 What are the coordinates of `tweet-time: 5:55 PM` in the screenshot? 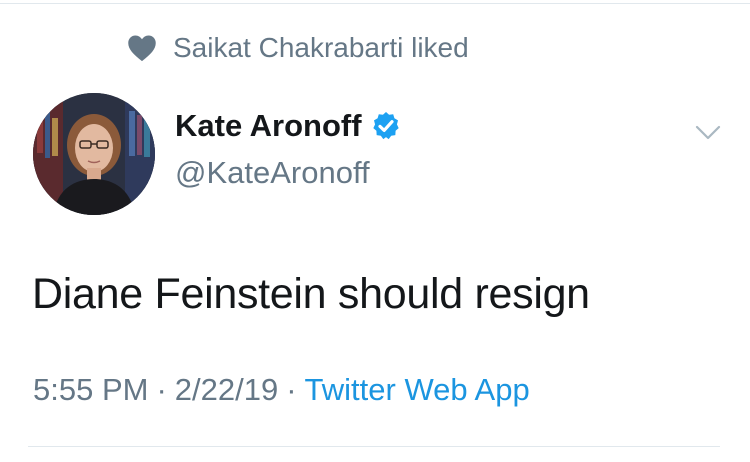 It's located at (90, 389).